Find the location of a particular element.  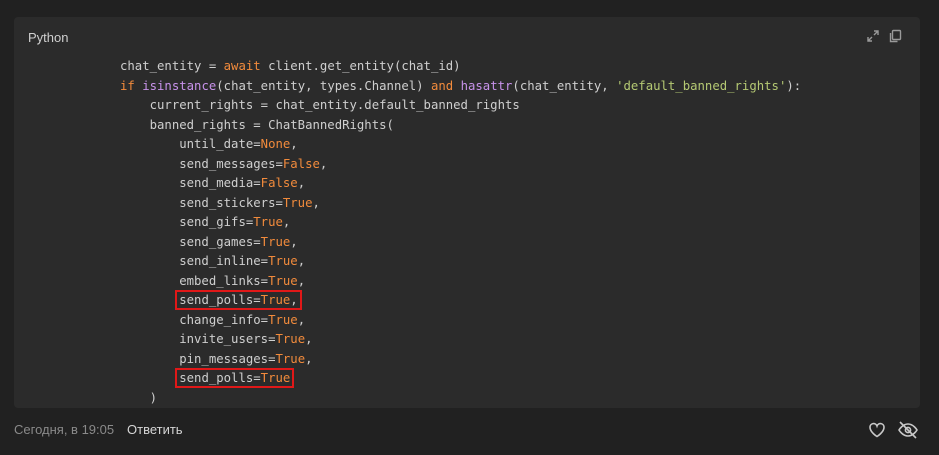

code-token: banned_rights = ChatBannedRights( is located at coordinates (257, 124).